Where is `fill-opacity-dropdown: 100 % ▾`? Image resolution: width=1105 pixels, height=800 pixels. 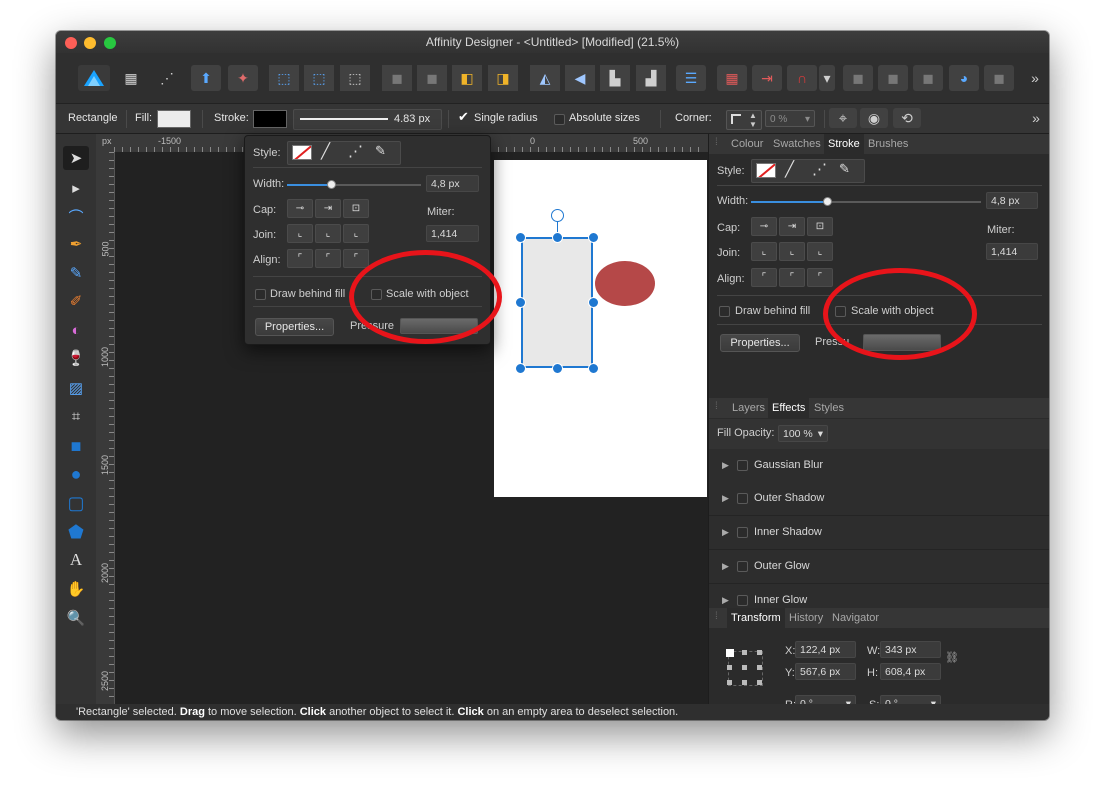 fill-opacity-dropdown: 100 % ▾ is located at coordinates (803, 433).